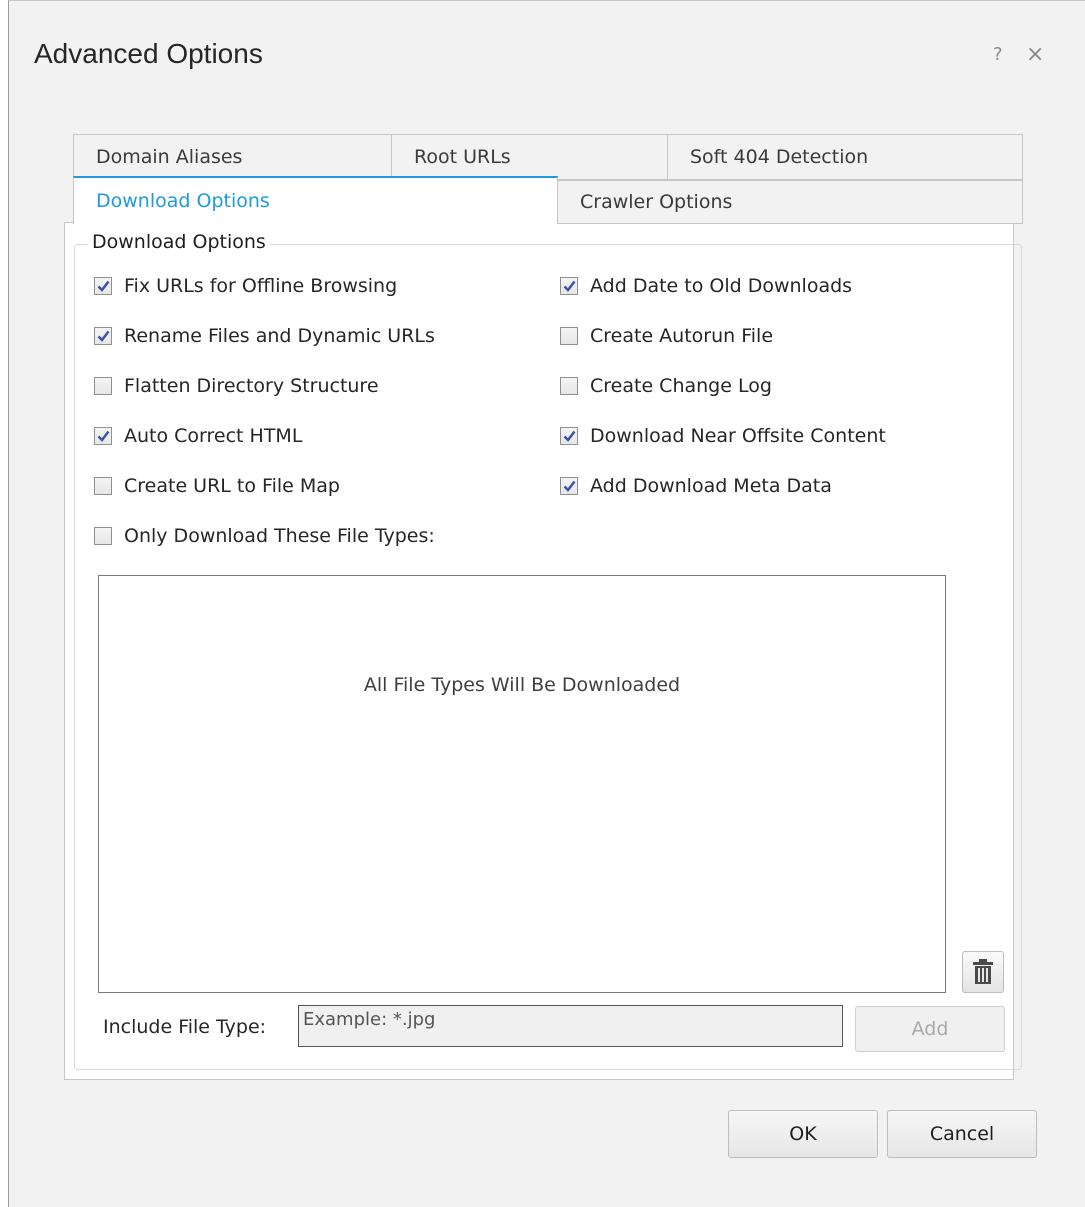 This screenshot has width=1085, height=1207. Describe the element at coordinates (570, 1026) in the screenshot. I see `include-file-type-input` at that location.